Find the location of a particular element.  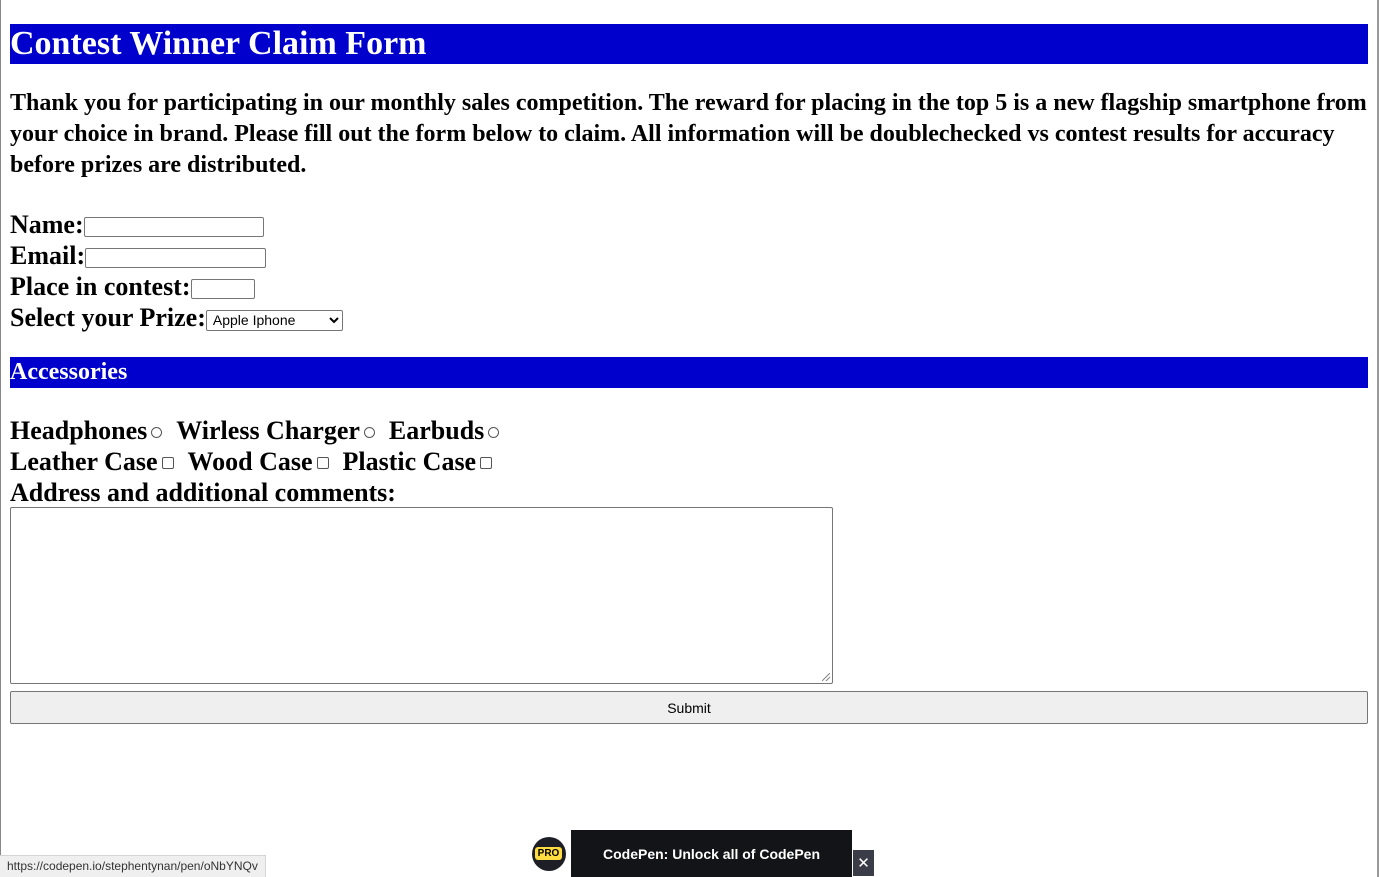

place-row: Place in contest: is located at coordinates (132, 286).